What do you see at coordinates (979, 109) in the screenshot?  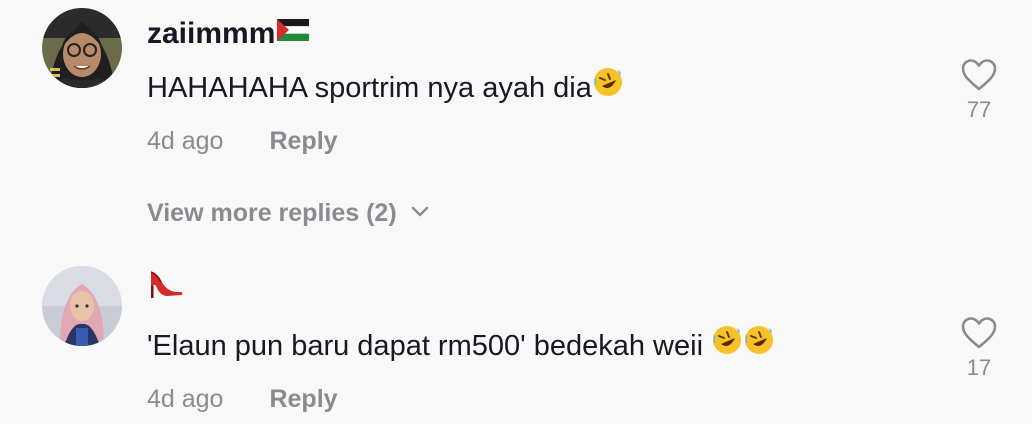 I see `like-count: 77` at bounding box center [979, 109].